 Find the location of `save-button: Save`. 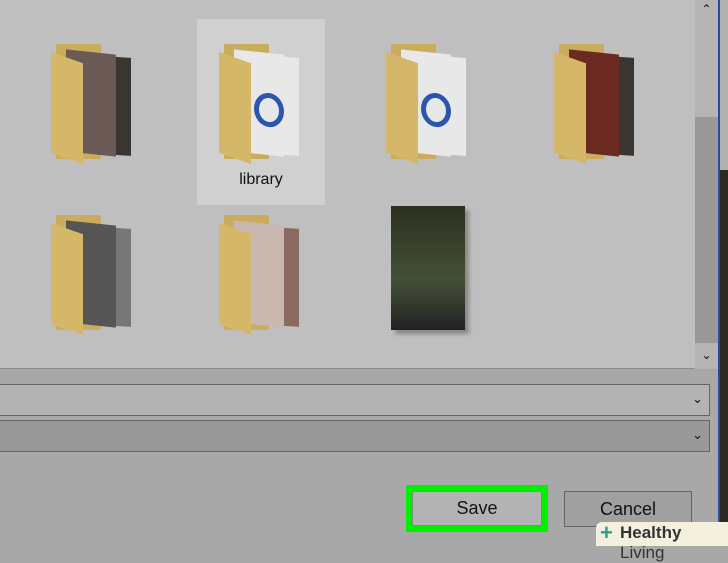

save-button: Save is located at coordinates (477, 508).